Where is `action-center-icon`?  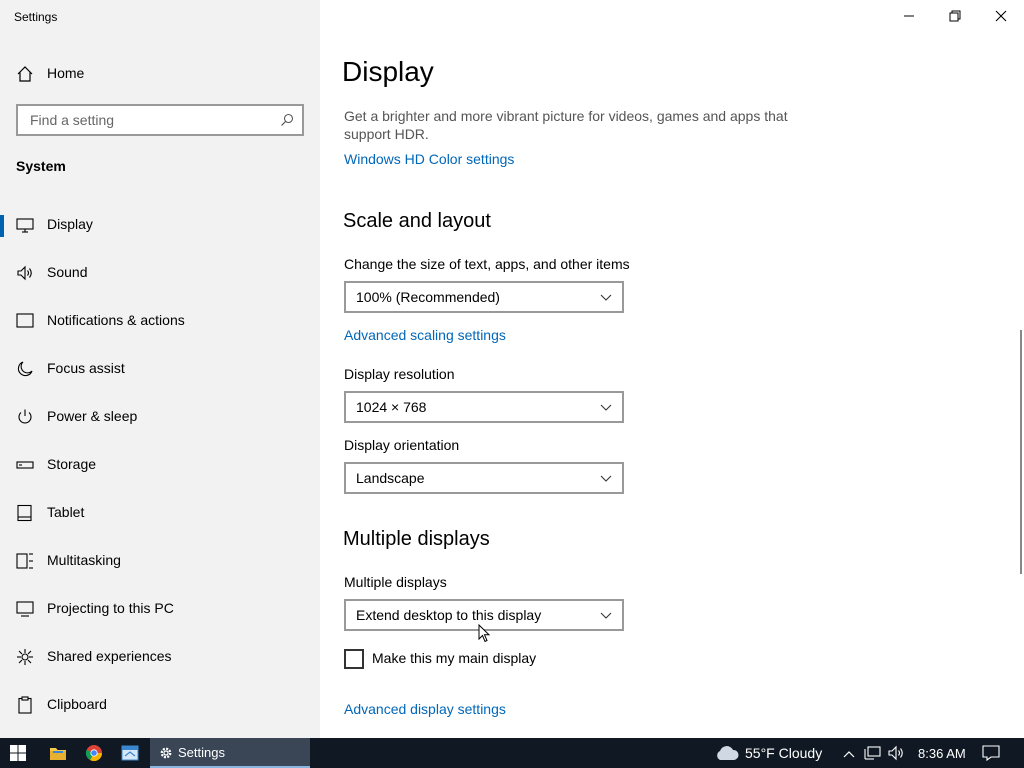
action-center-icon is located at coordinates (991, 755).